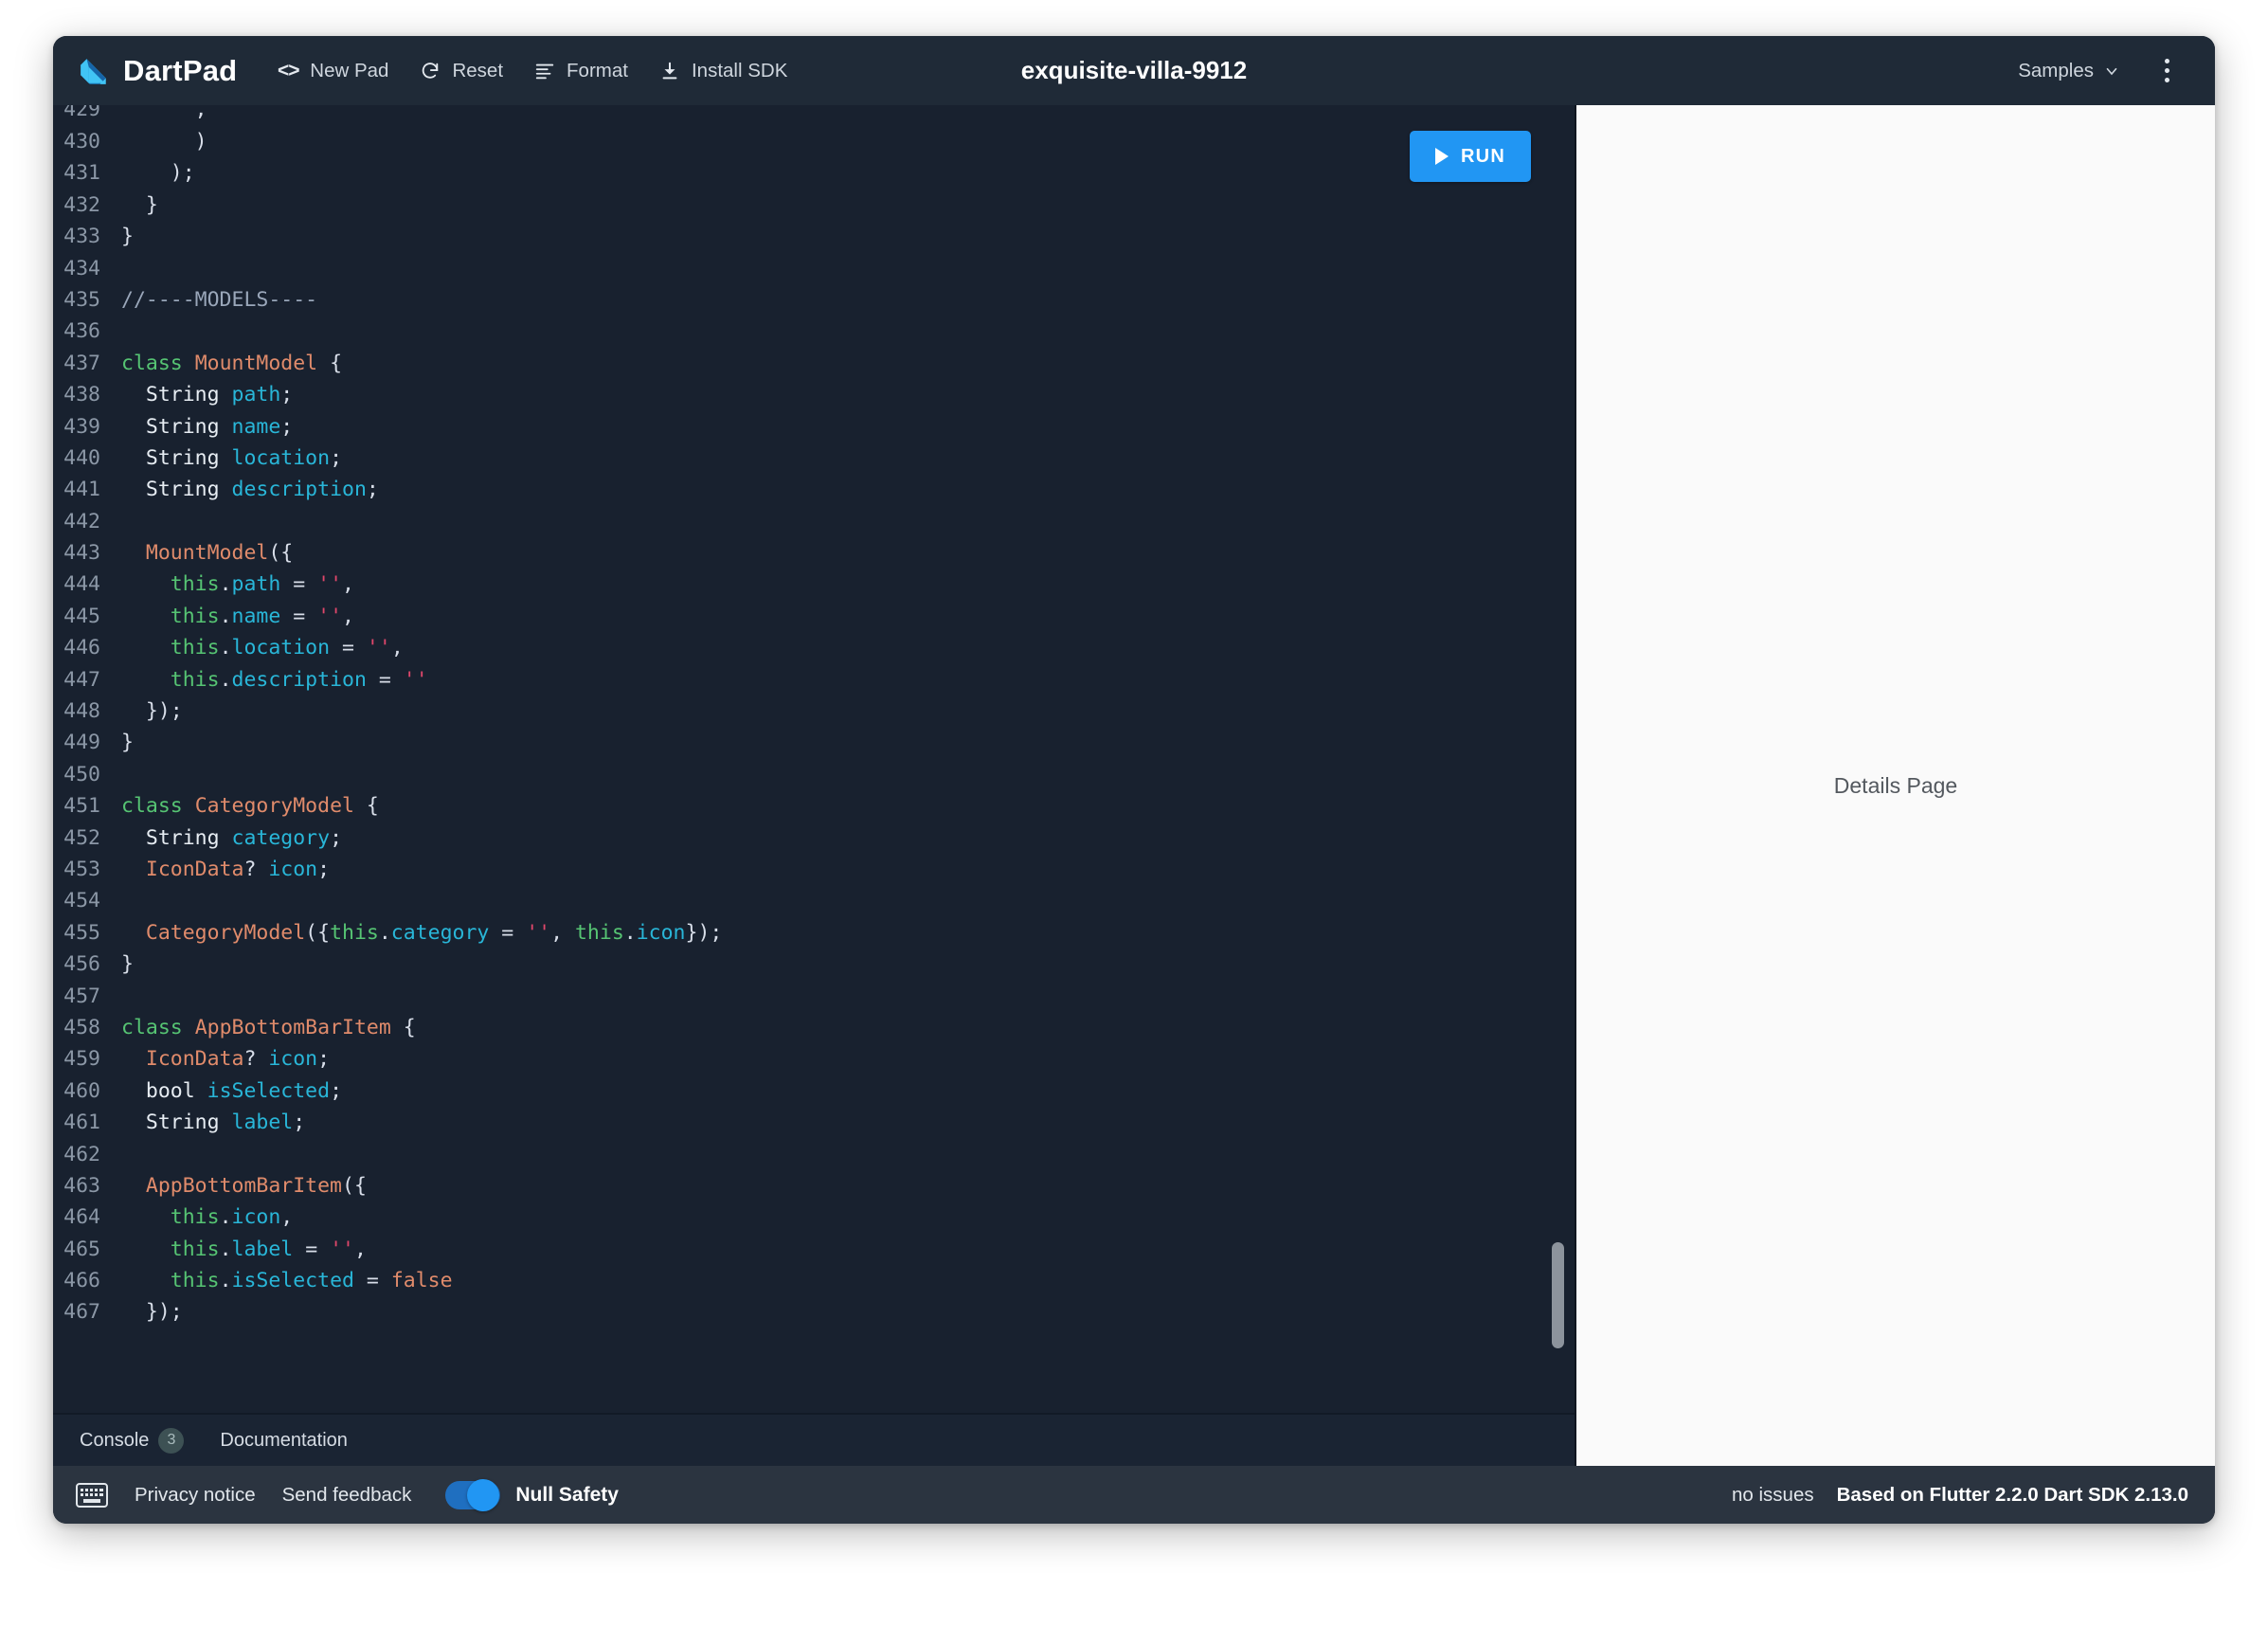 This screenshot has height=1626, width=2268. I want to click on code-line: 445 this.name = '',, so click(814, 616).